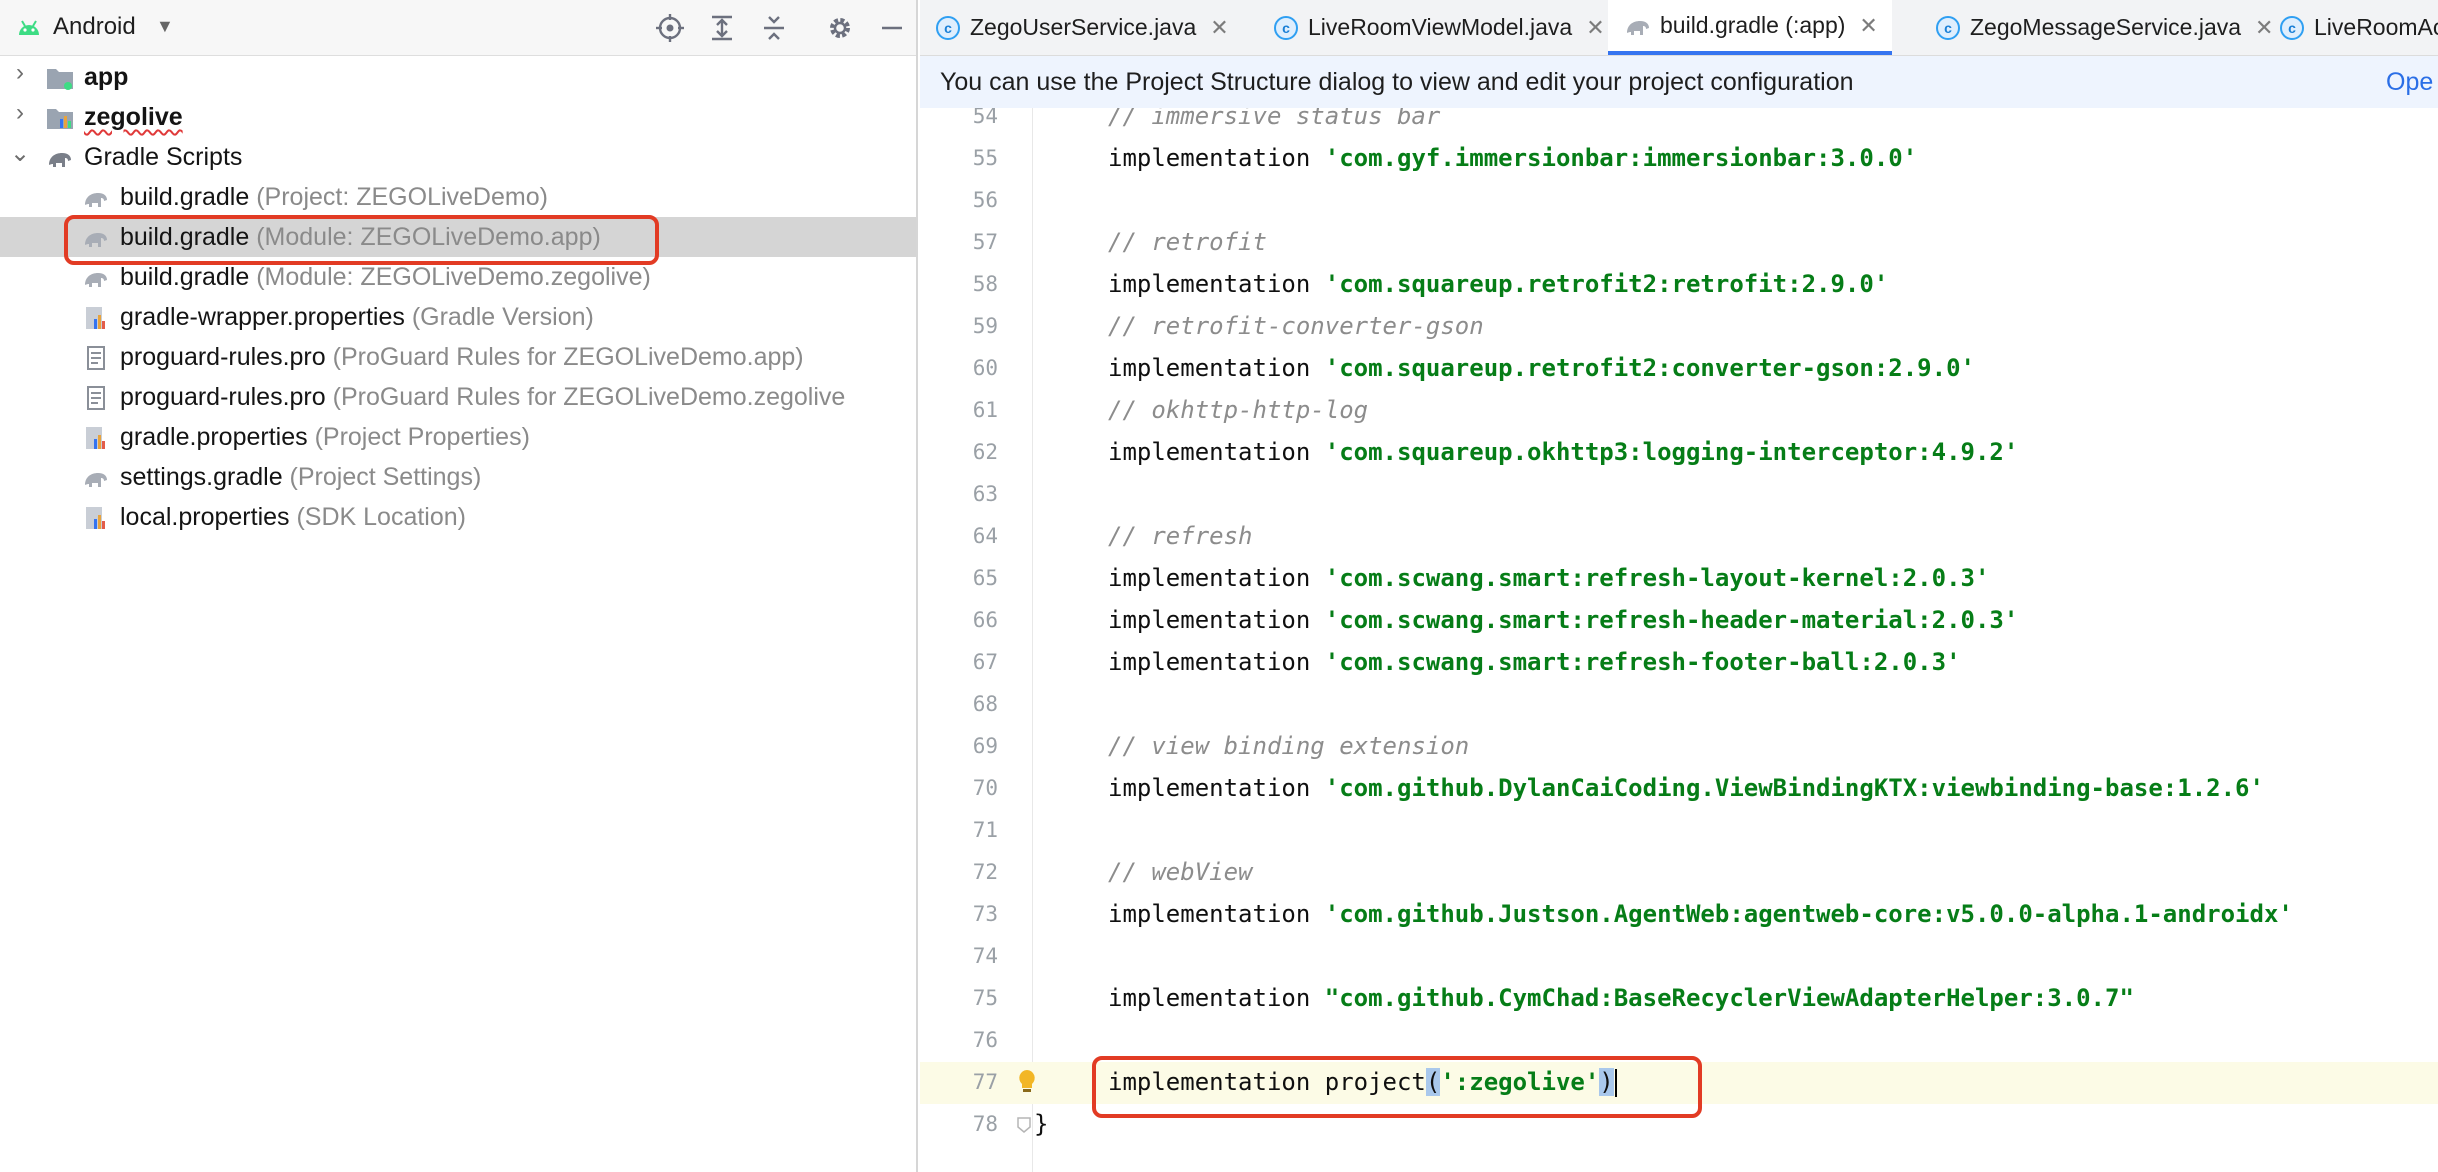 The width and height of the screenshot is (2438, 1172). Describe the element at coordinates (1027, 1084) in the screenshot. I see `lightbulb-icon` at that location.